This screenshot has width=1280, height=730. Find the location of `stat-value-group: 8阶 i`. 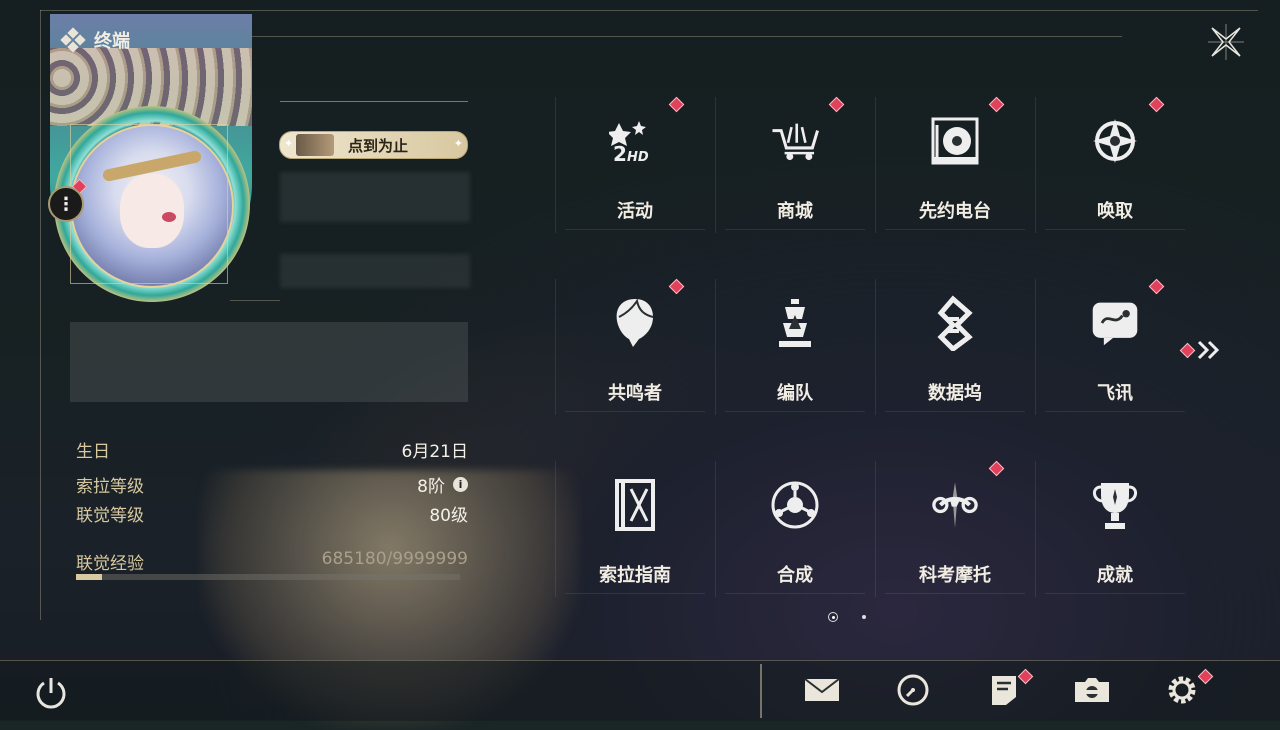

stat-value-group: 8阶 i is located at coordinates (442, 484).